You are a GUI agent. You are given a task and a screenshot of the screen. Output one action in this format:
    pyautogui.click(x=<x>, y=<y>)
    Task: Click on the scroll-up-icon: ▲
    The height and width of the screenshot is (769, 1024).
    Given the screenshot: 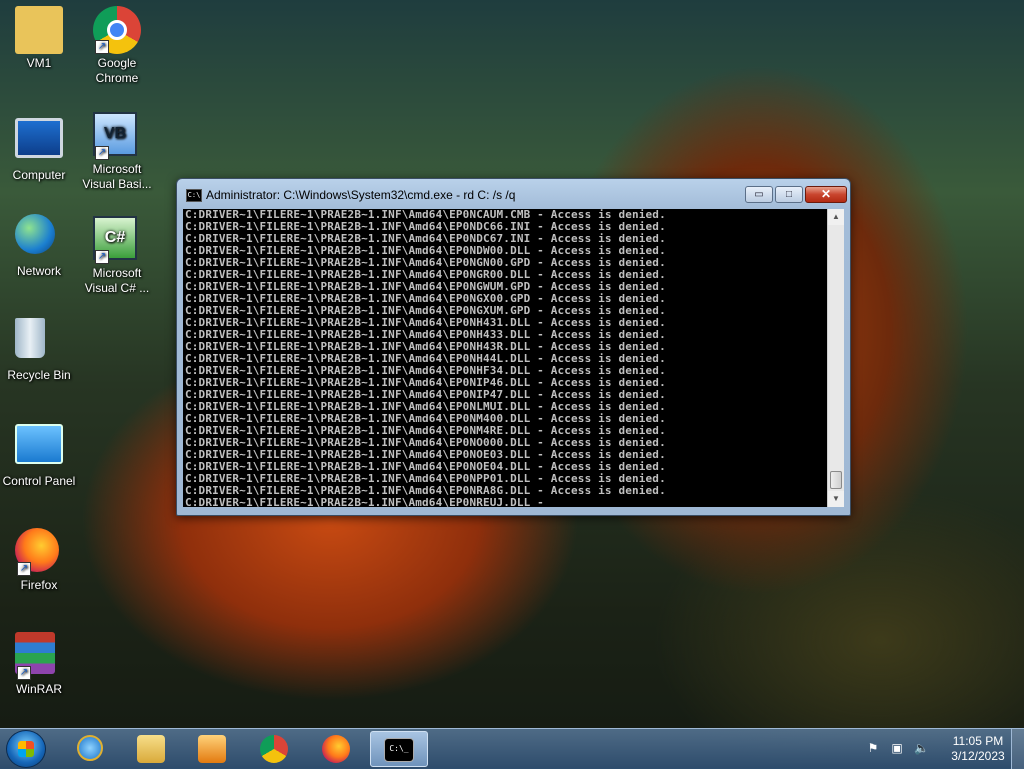 What is the action you would take?
    pyautogui.click(x=836, y=217)
    